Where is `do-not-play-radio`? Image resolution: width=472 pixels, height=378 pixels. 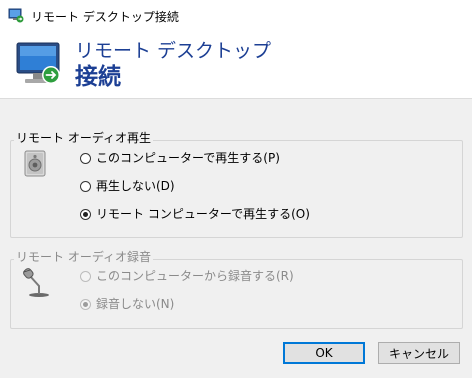 do-not-play-radio is located at coordinates (85, 186).